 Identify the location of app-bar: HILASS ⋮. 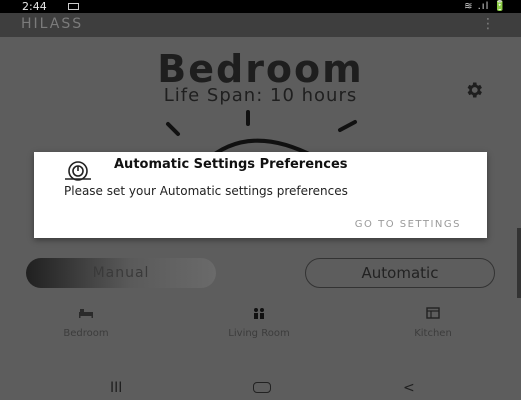
(260, 25).